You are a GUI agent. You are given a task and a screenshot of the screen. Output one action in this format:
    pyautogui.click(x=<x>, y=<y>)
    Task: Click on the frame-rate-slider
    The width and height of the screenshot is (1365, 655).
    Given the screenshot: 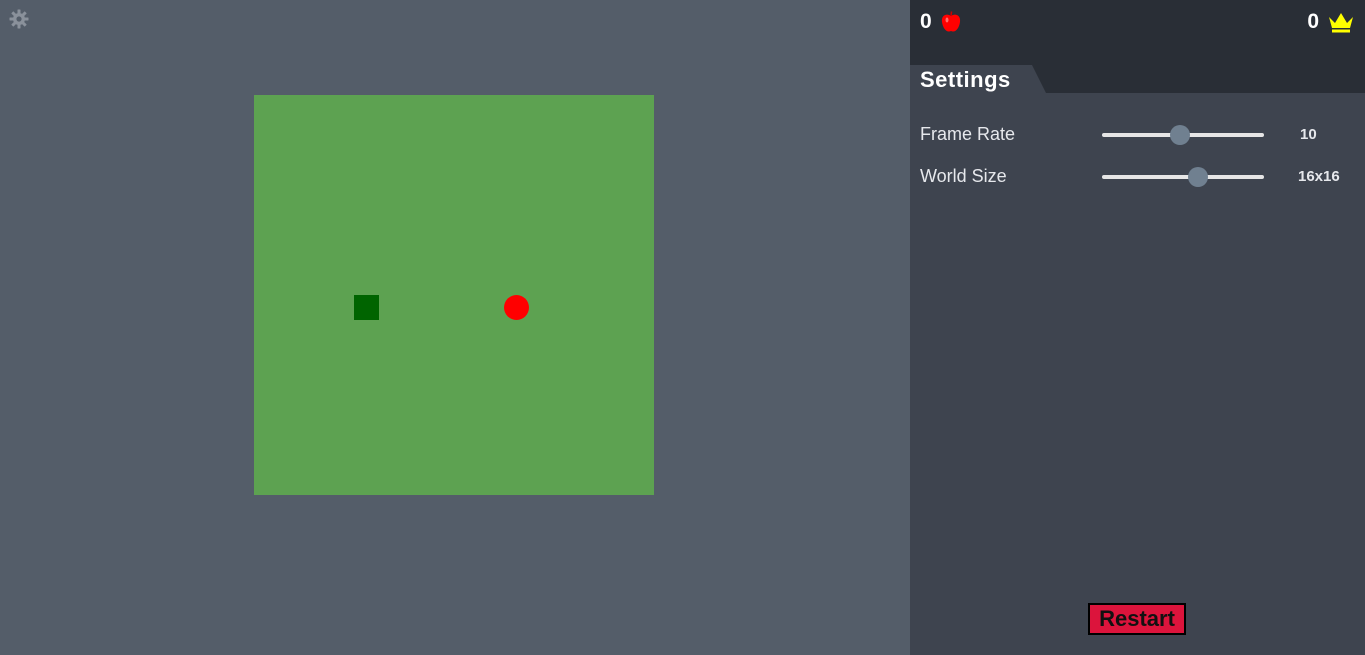 What is the action you would take?
    pyautogui.click(x=1183, y=135)
    